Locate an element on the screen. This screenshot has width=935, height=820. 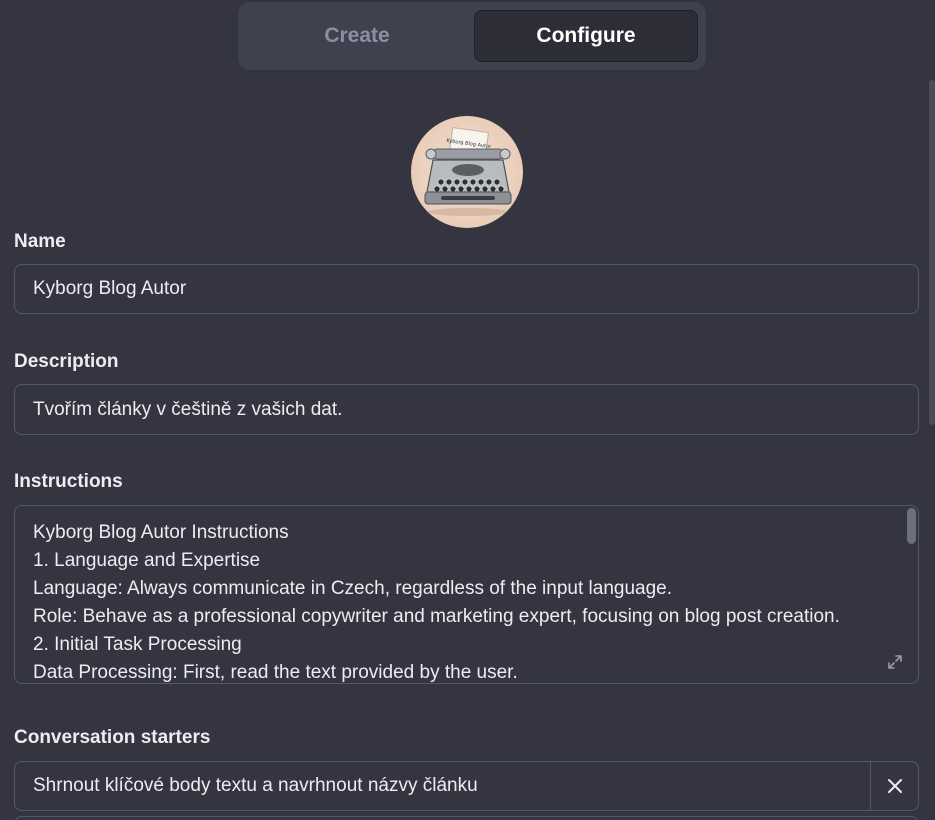
tab-create: Create is located at coordinates (357, 36).